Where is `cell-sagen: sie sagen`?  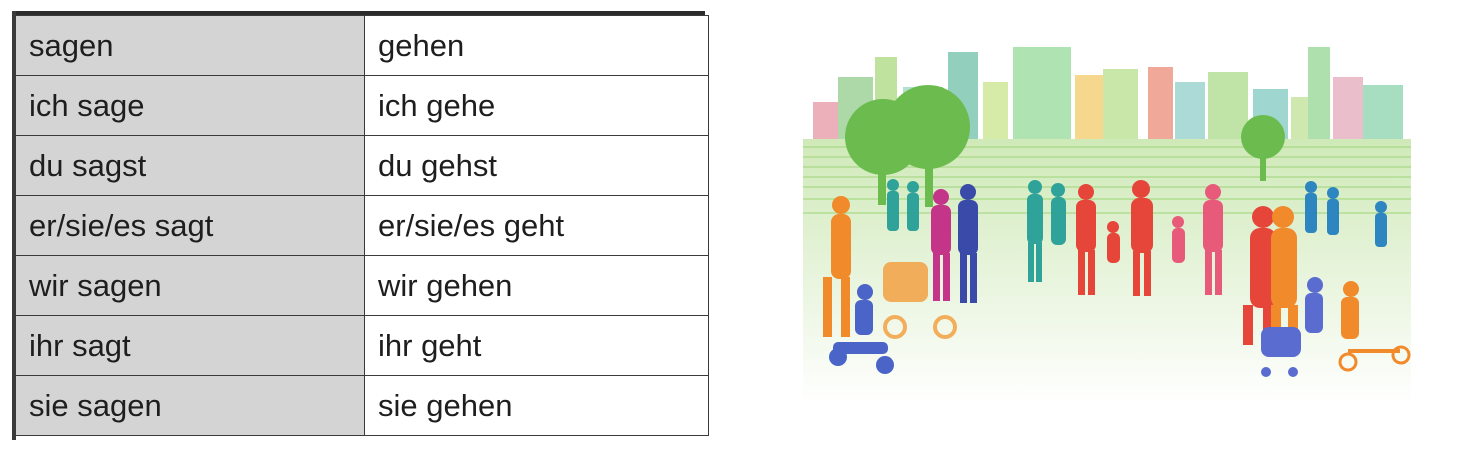 cell-sagen: sie sagen is located at coordinates (190, 405).